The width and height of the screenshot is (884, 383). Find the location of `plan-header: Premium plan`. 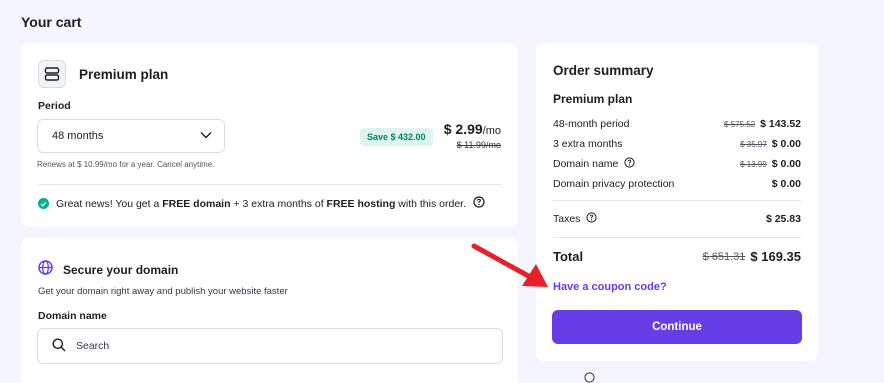

plan-header: Premium plan is located at coordinates (103, 74).